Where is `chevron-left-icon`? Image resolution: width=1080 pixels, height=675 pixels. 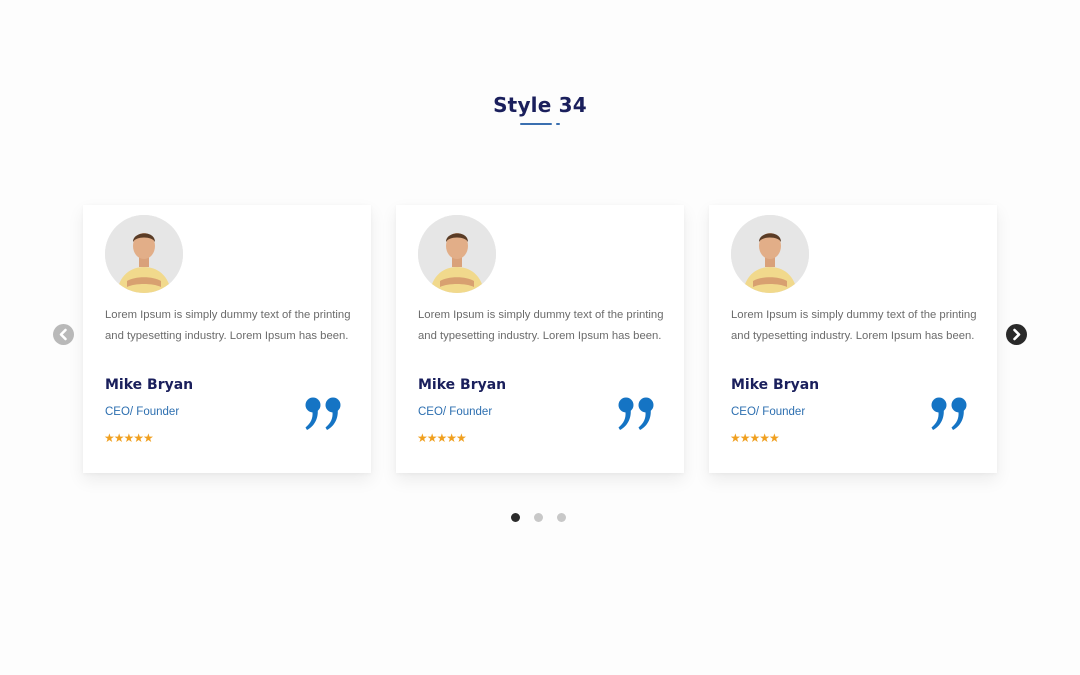
chevron-left-icon is located at coordinates (63, 334).